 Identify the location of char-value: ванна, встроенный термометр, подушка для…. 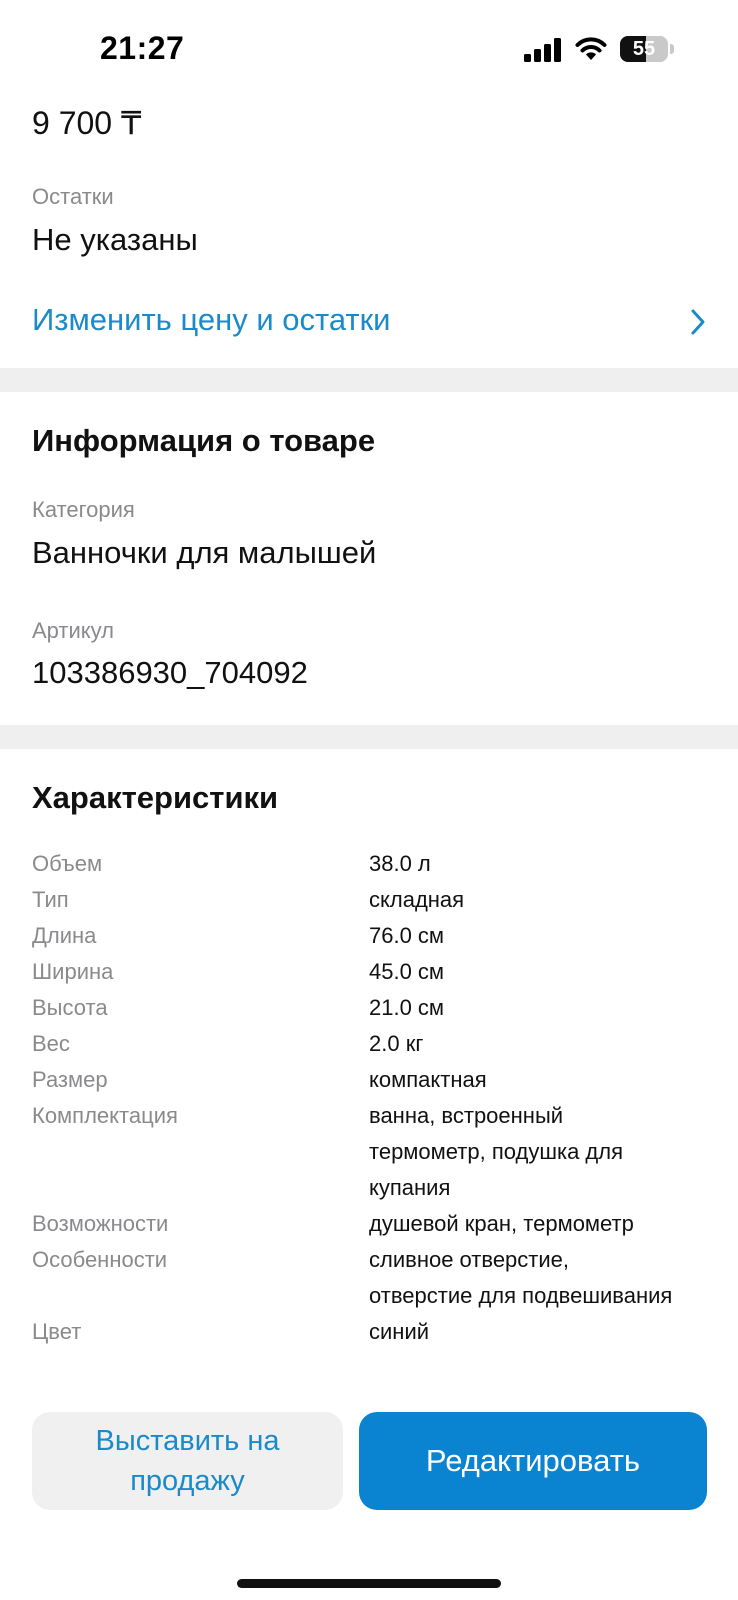
(539, 1152).